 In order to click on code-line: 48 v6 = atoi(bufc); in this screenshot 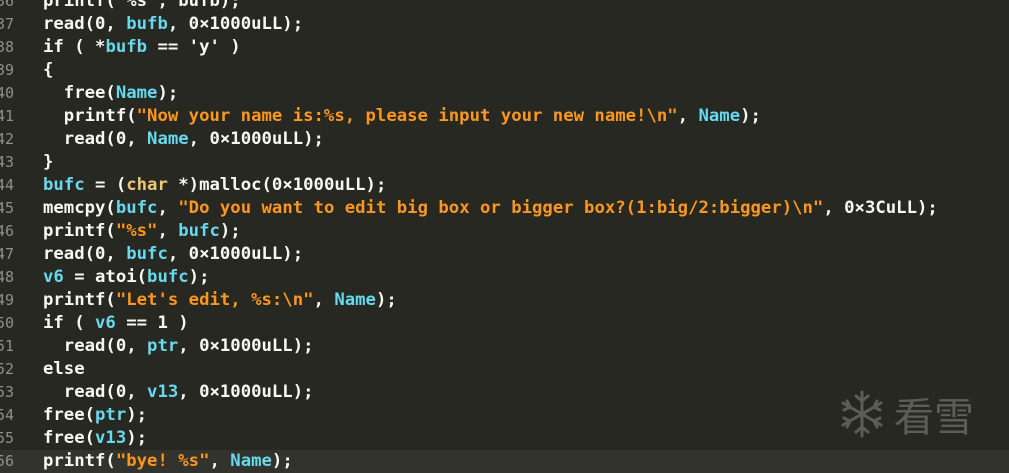, I will do `click(504, 277)`.